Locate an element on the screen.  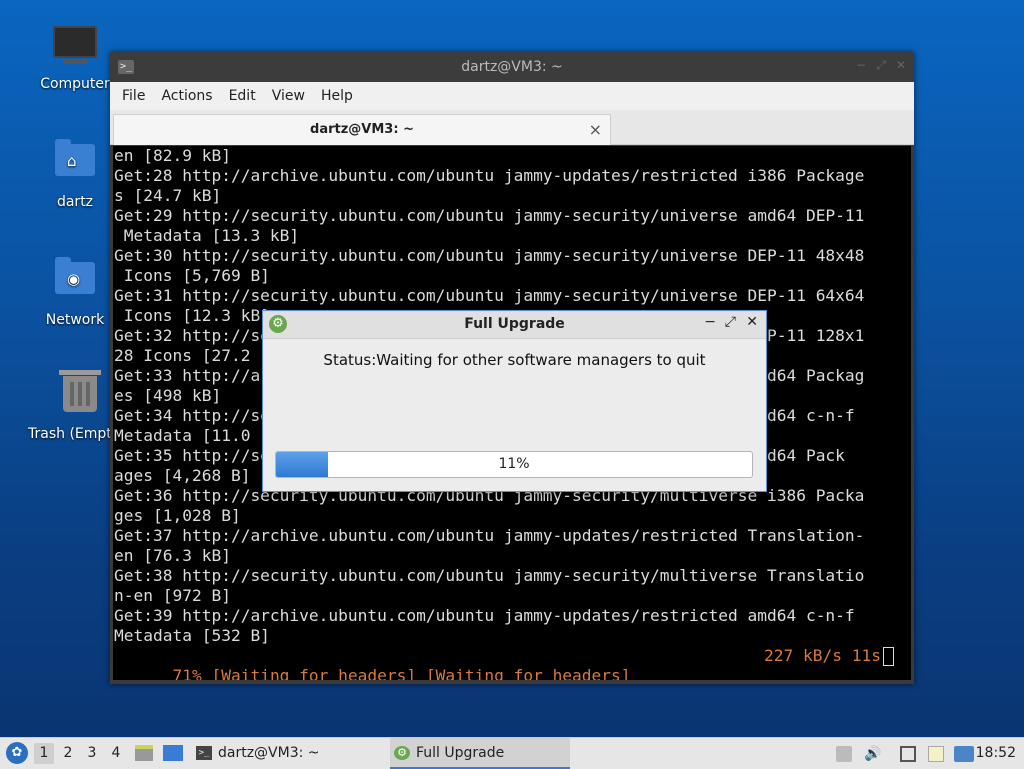
output-line: Icons [5,769 B] is located at coordinates (192, 275).